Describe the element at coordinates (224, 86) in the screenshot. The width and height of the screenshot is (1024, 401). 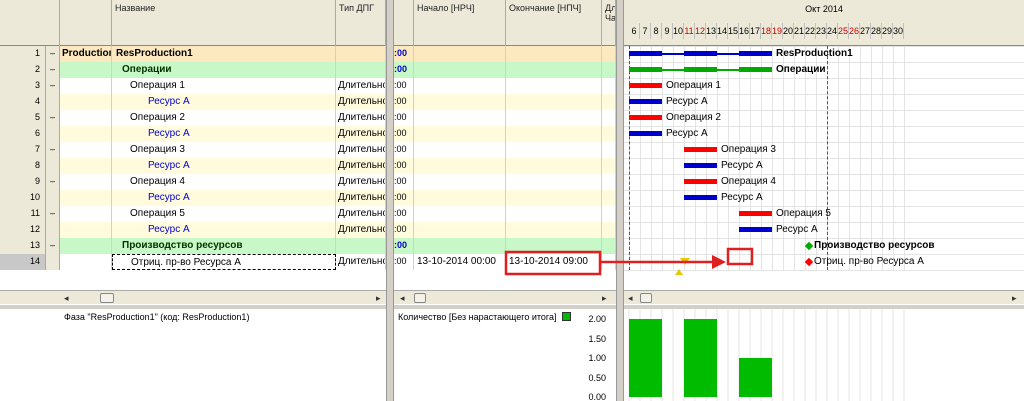
I see `row-name-cell: Операция 1` at that location.